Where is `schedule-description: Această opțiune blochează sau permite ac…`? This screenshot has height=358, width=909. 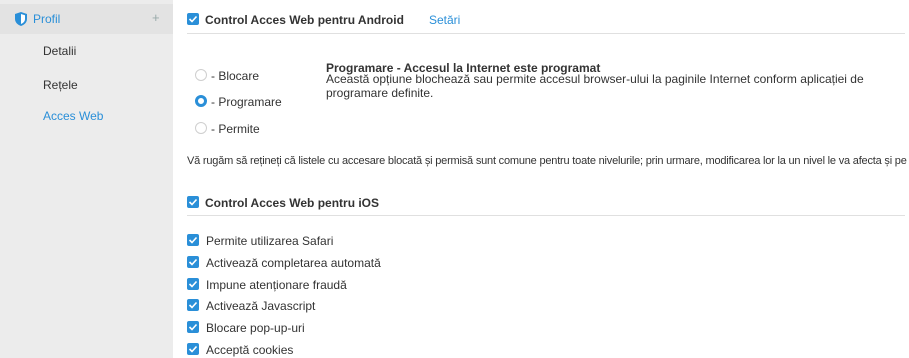
schedule-description: Această opțiune blochează sau permite ac… is located at coordinates (595, 86).